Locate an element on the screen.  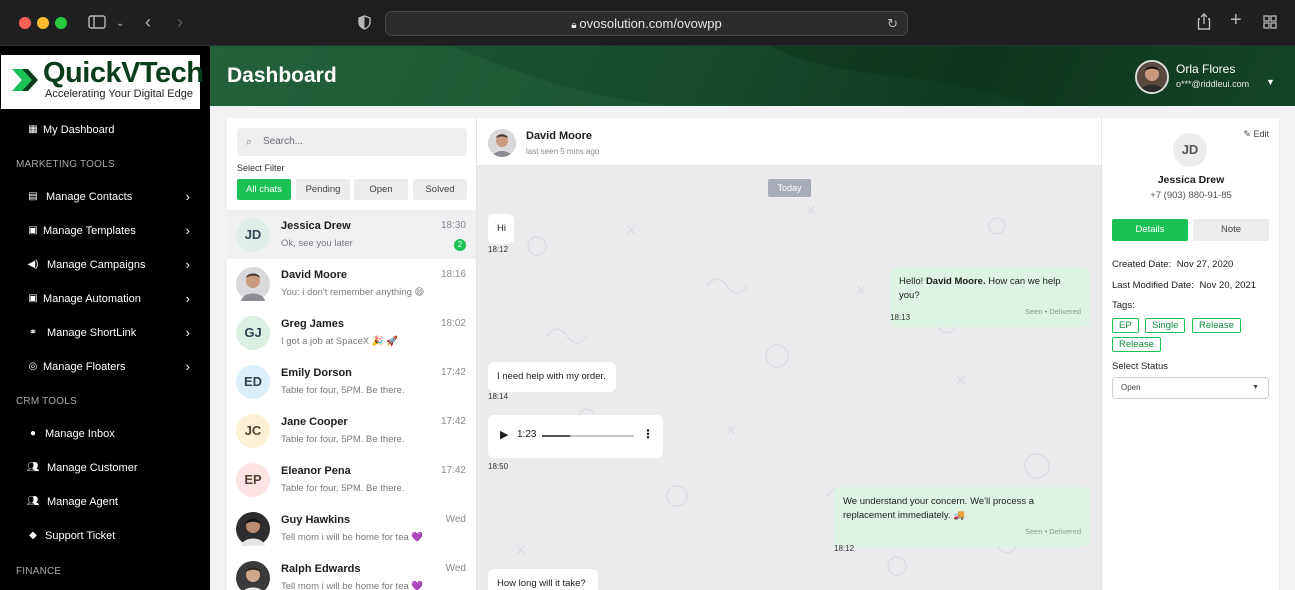
message-text: Hi is located at coordinates (501, 228).